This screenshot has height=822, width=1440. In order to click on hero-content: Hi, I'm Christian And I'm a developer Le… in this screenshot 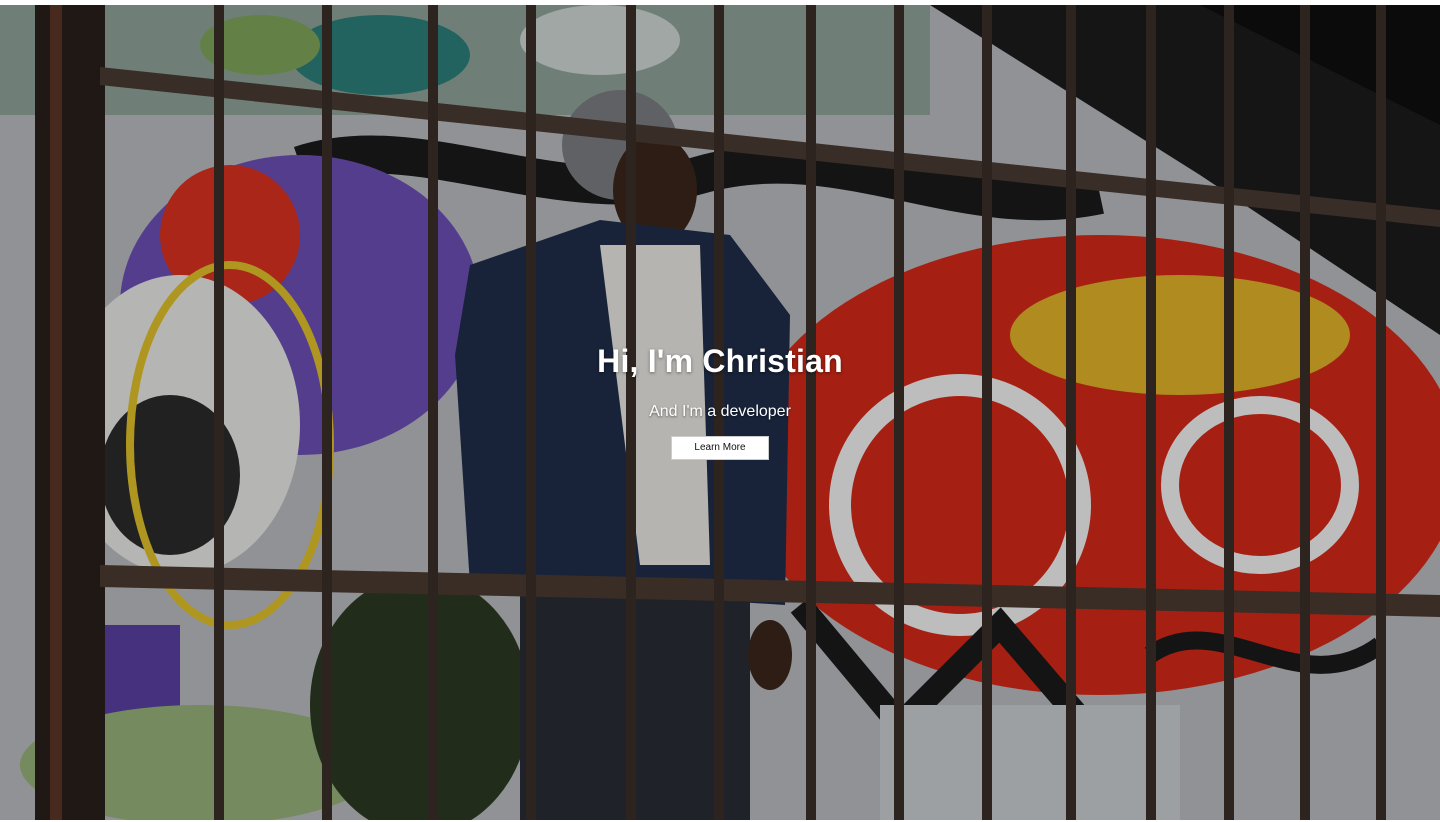, I will do `click(720, 400)`.